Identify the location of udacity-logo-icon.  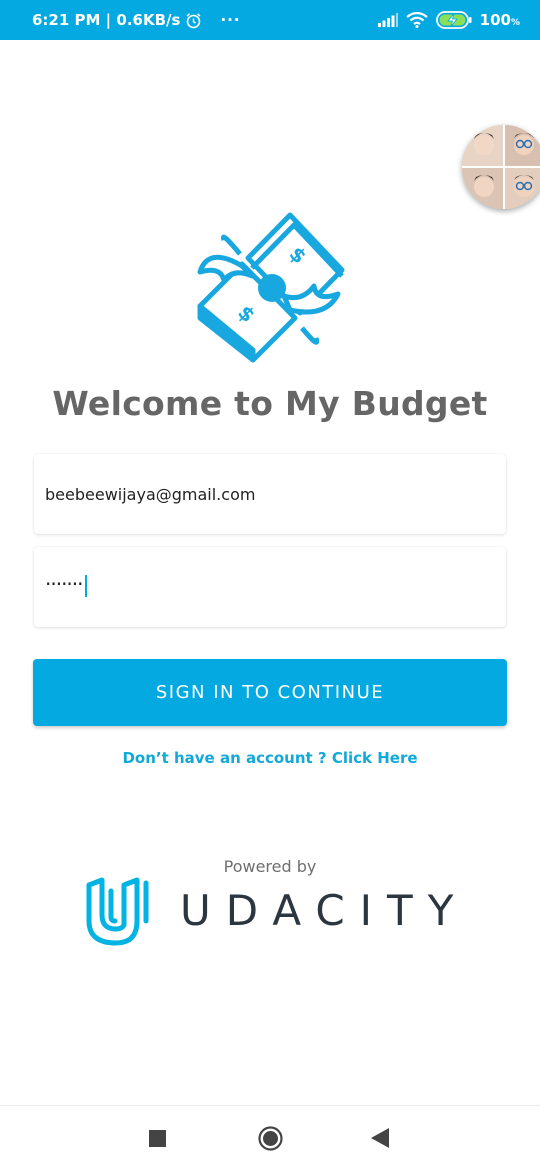
(119, 912).